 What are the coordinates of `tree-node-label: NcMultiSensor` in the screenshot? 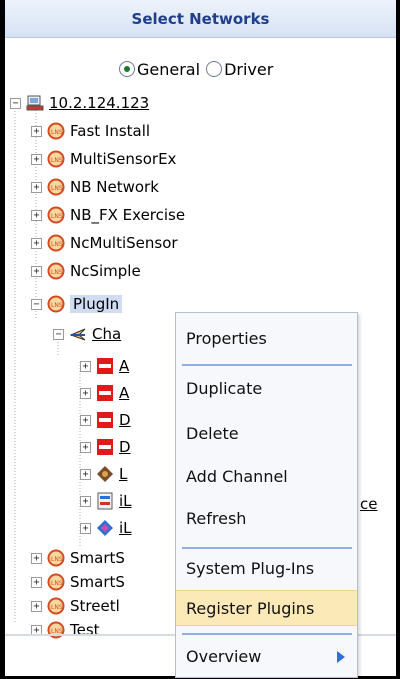 It's located at (124, 243).